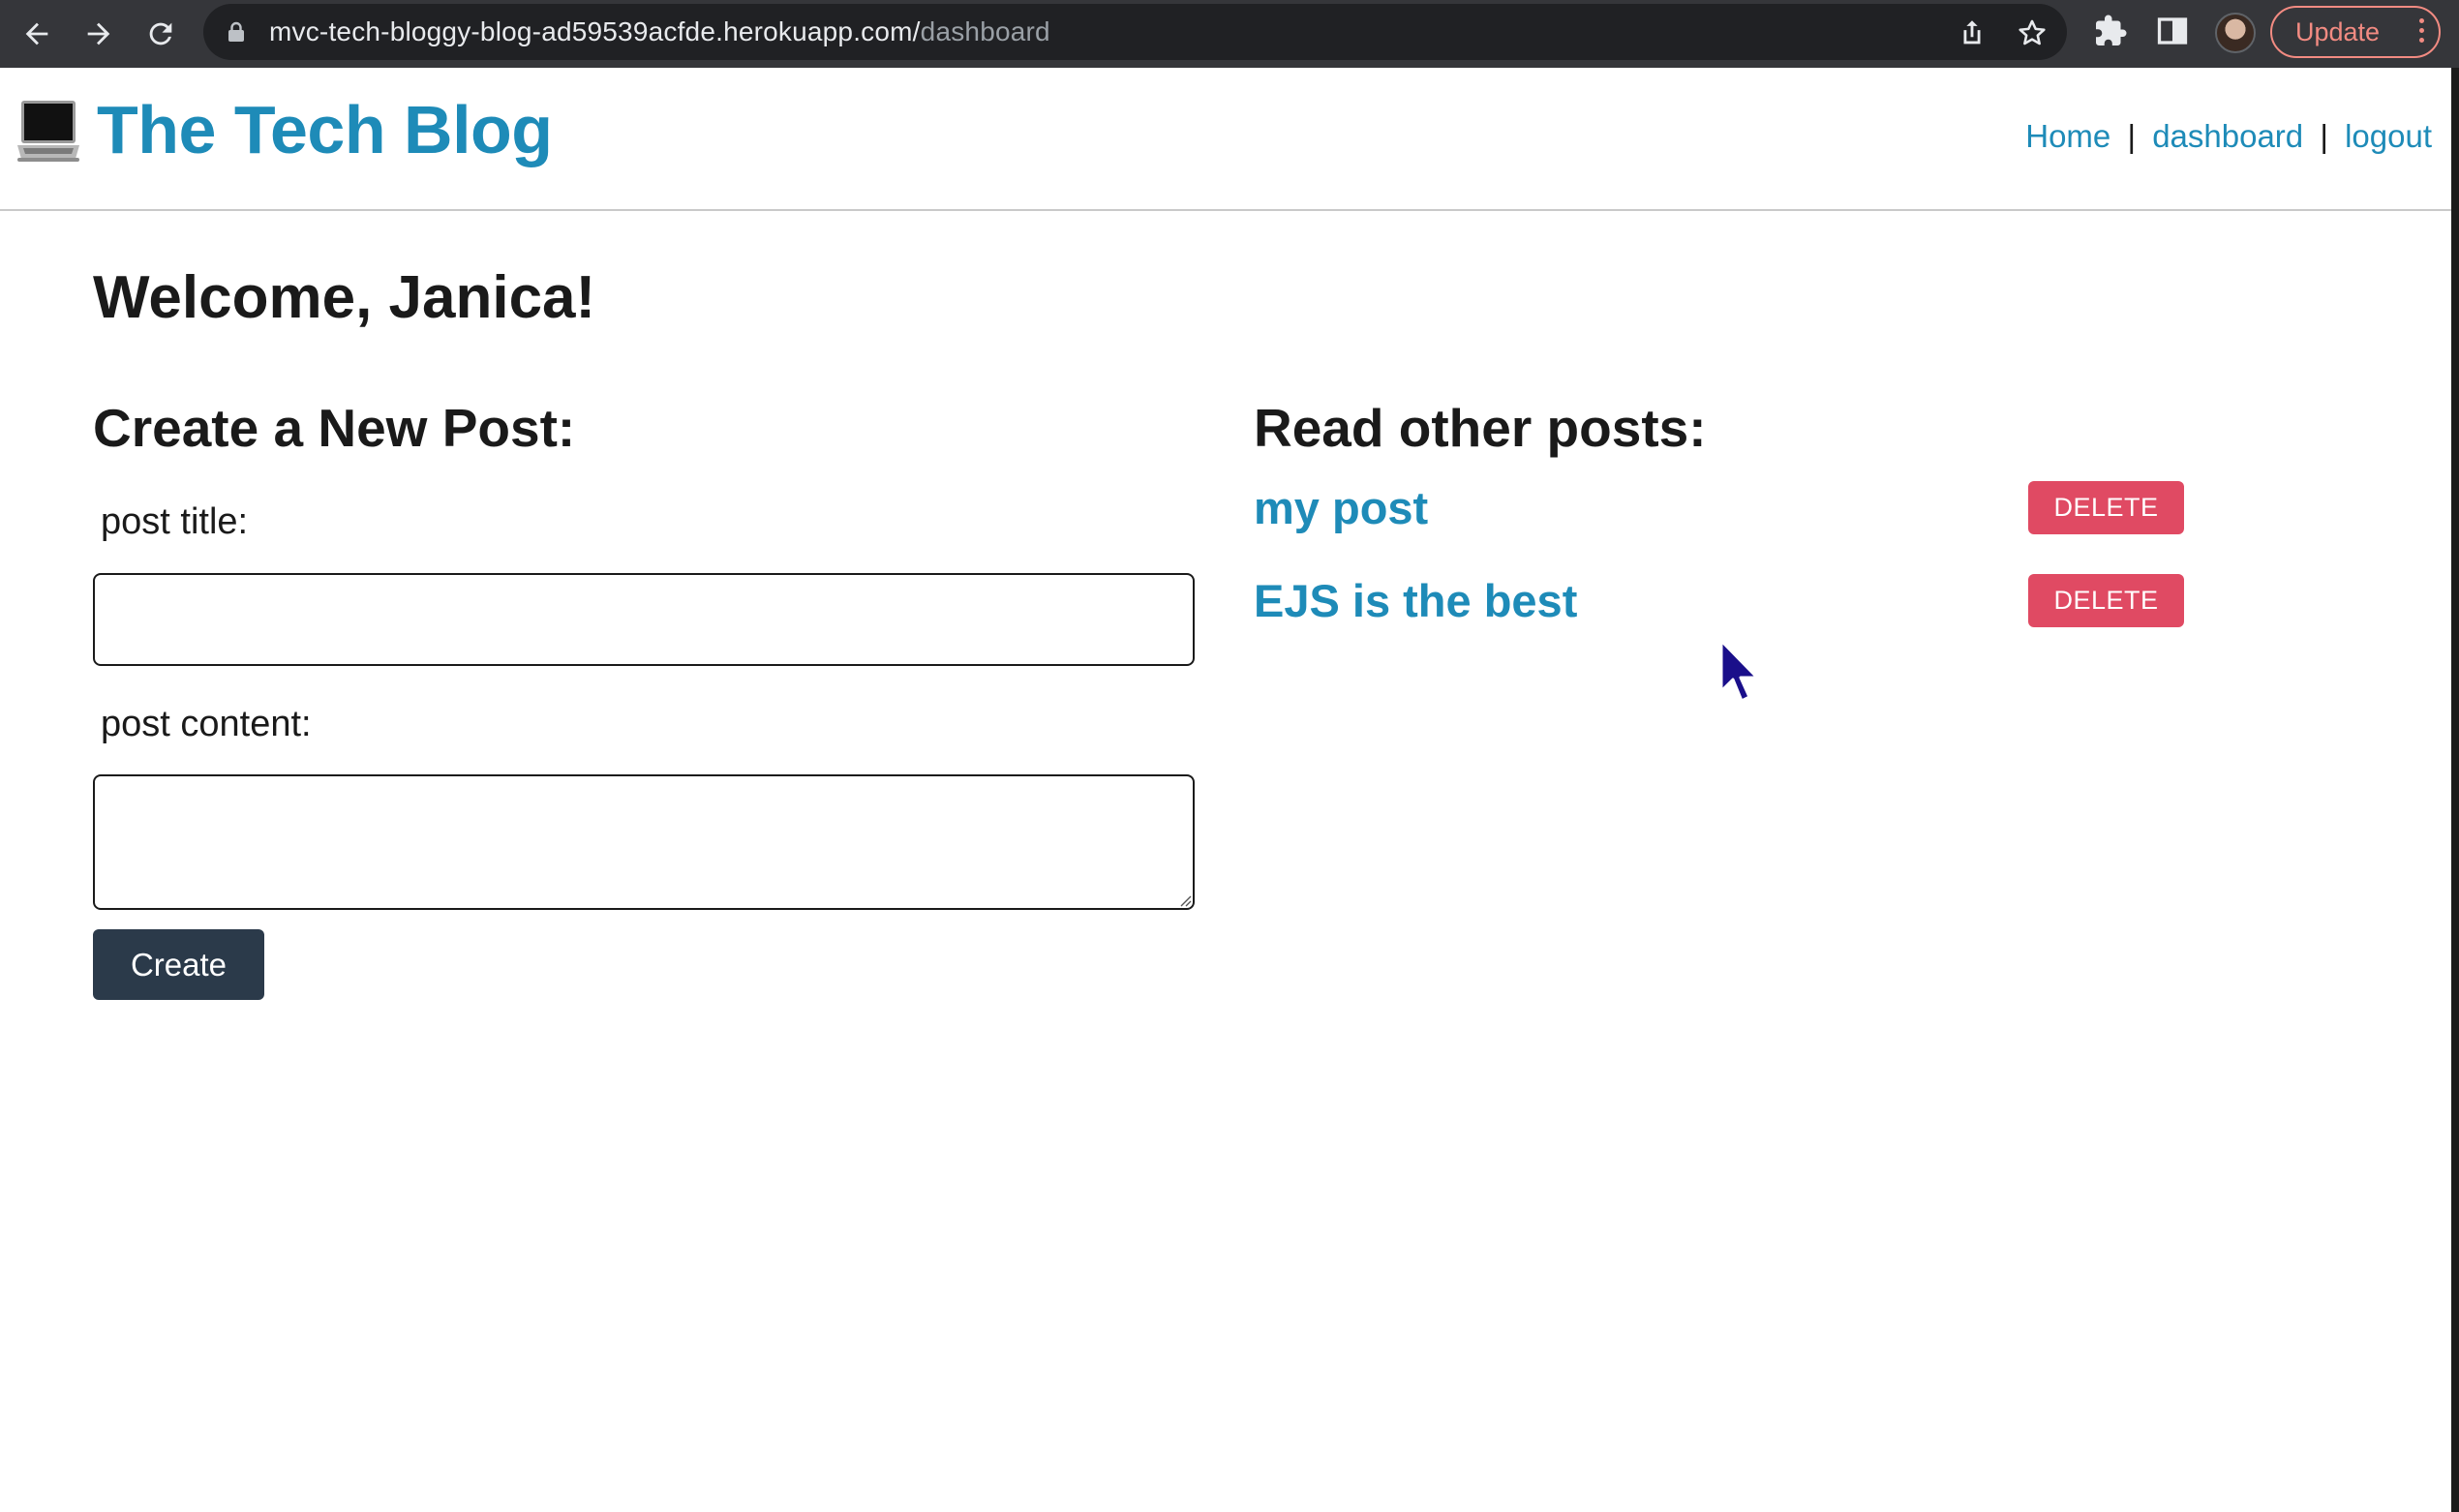  Describe the element at coordinates (2067, 136) in the screenshot. I see `nav-home-link: Home` at that location.